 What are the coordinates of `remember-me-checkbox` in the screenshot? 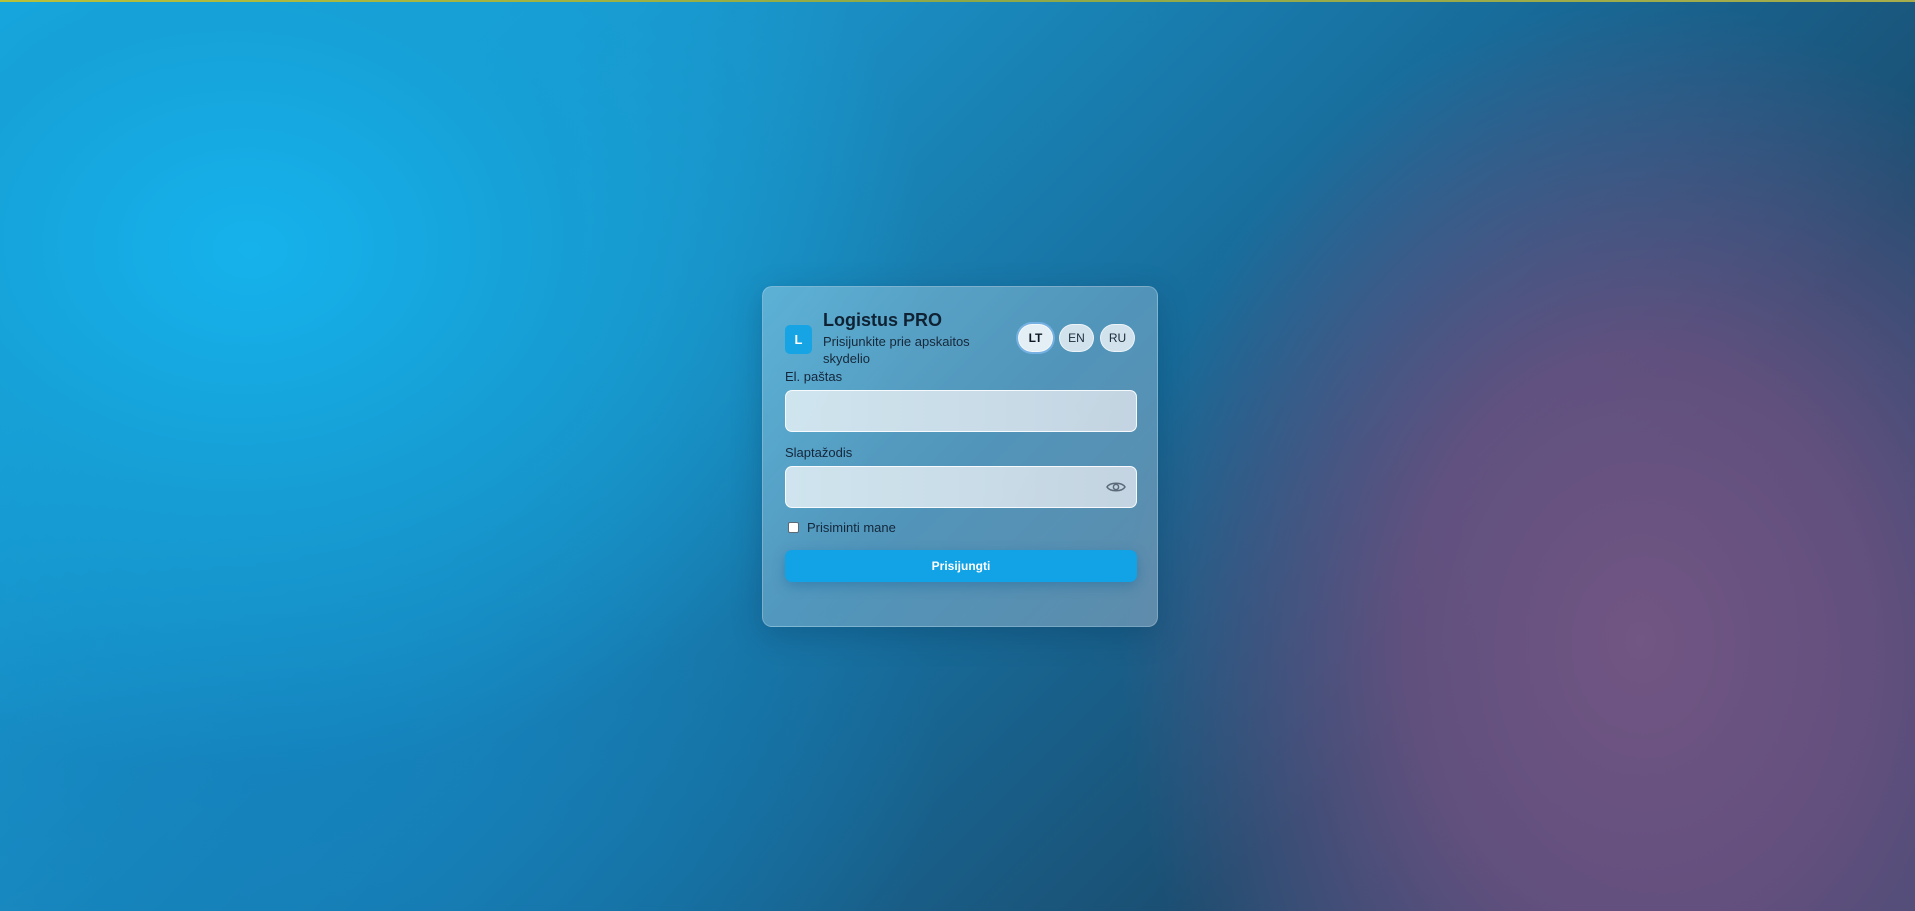 It's located at (793, 527).